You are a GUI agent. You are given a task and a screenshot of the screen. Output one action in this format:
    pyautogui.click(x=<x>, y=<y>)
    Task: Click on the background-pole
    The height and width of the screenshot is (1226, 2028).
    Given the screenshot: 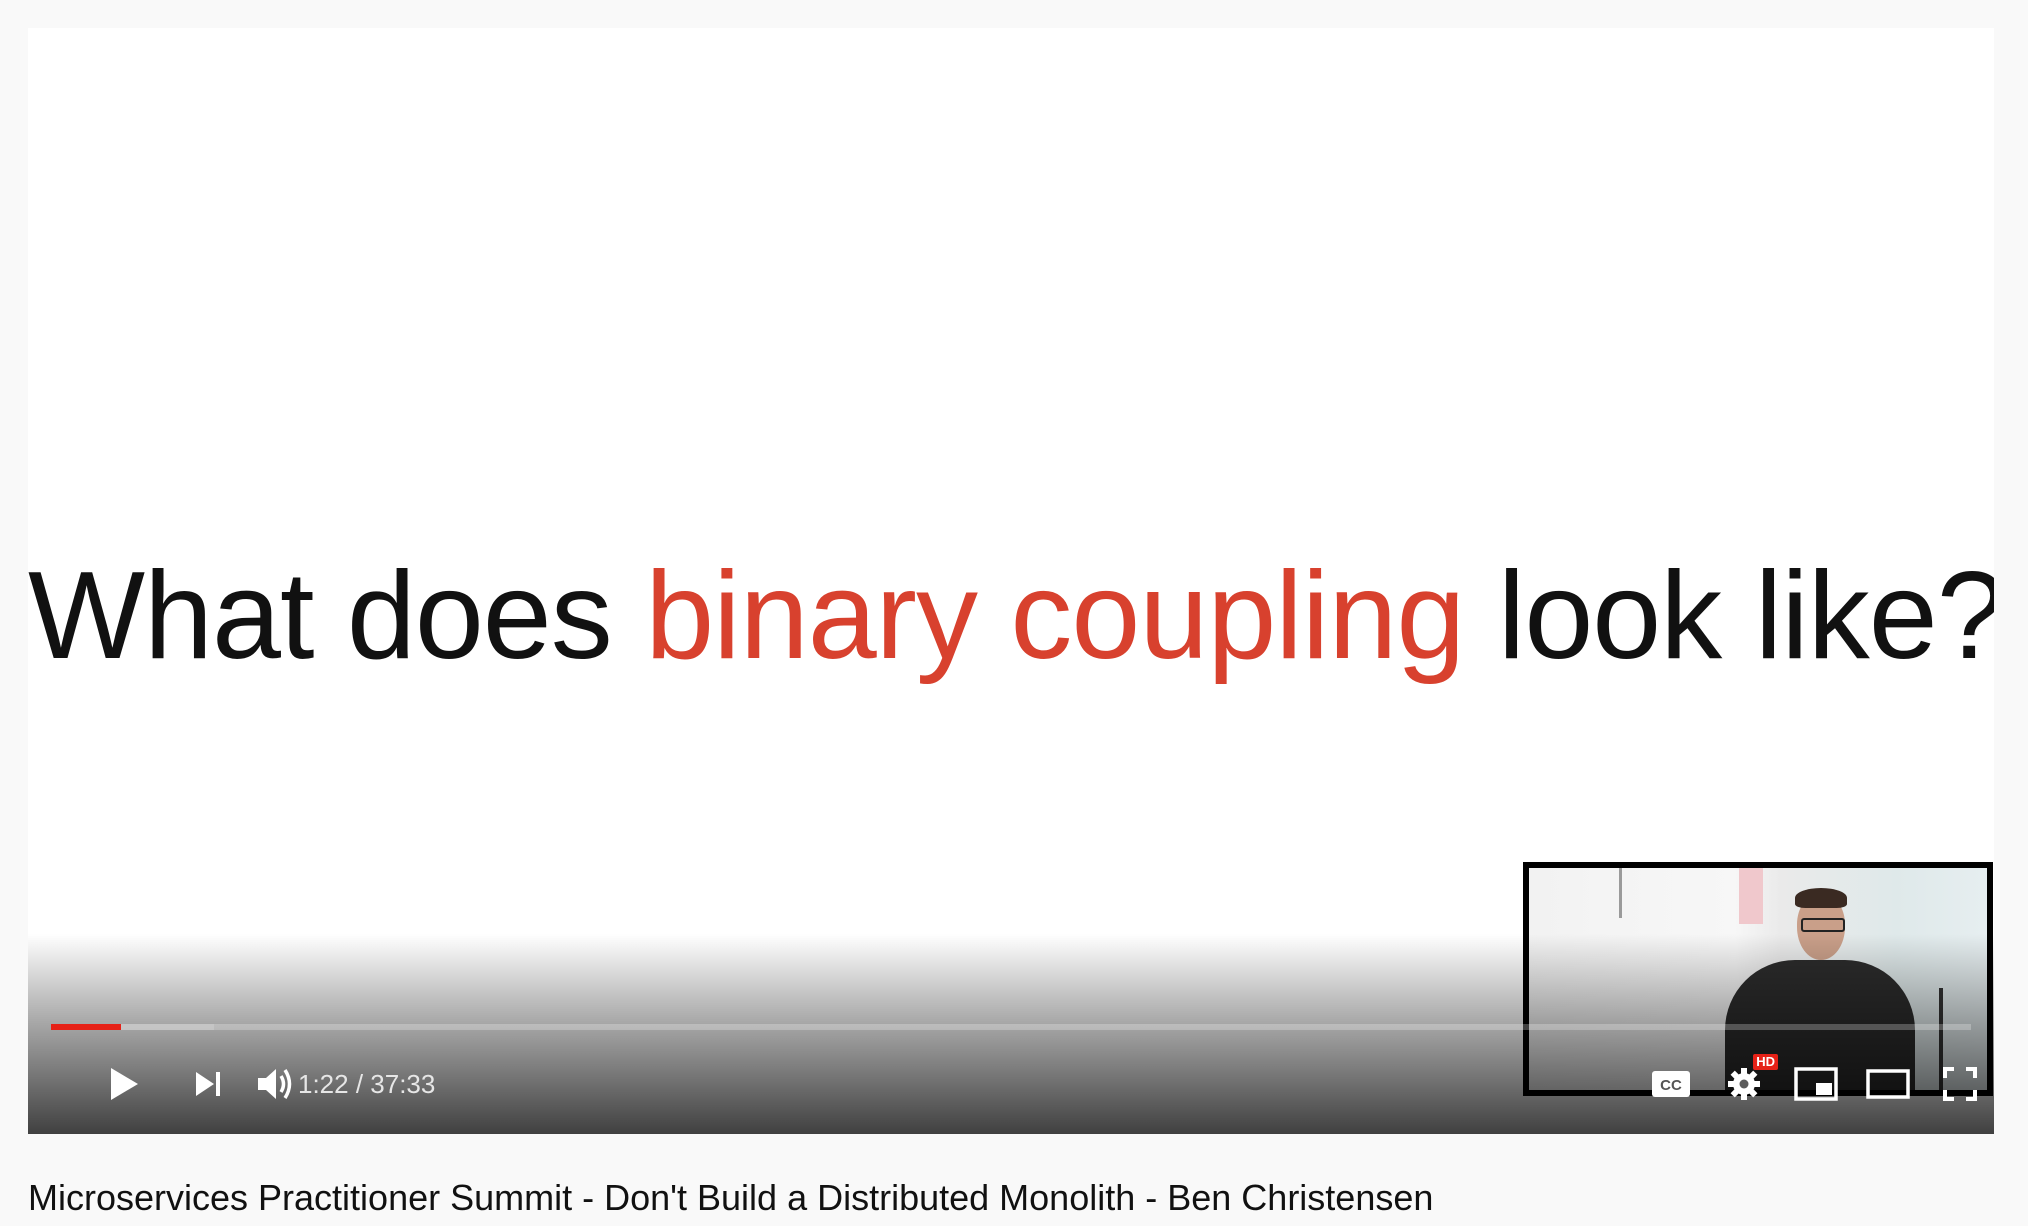 What is the action you would take?
    pyautogui.click(x=1620, y=893)
    